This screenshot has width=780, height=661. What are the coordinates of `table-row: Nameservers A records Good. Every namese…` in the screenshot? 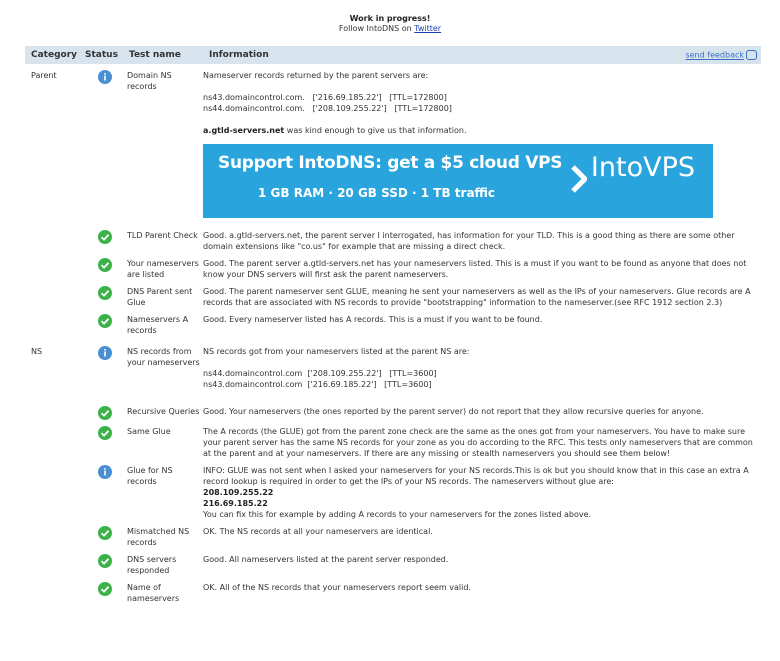 It's located at (393, 325).